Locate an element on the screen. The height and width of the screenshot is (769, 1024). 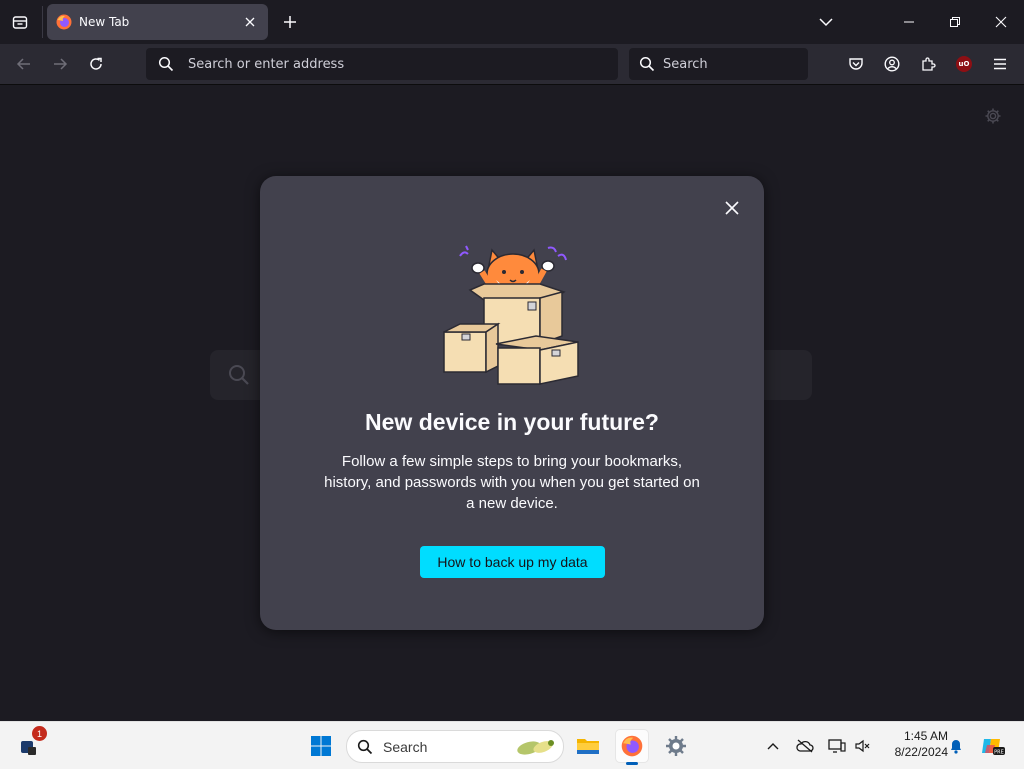
notifications-button is located at coordinates (956, 746).